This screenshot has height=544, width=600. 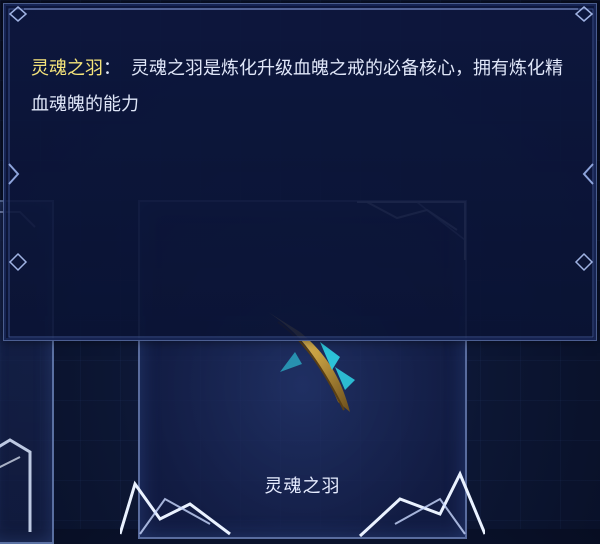 What do you see at coordinates (303, 87) in the screenshot?
I see `tooltip-text: 灵魂之羽： 灵魂之羽是炼化升级血魄之戒的必备核心，拥有炼化精血魂魄的能力` at bounding box center [303, 87].